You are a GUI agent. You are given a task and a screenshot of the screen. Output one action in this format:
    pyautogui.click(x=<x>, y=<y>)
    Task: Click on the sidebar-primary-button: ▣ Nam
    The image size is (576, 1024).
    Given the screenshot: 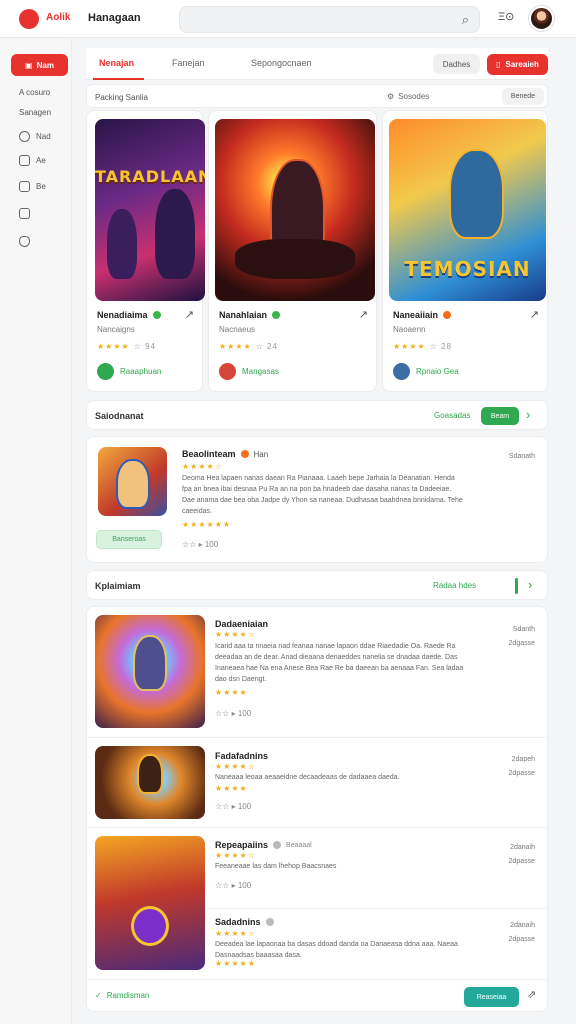 What is the action you would take?
    pyautogui.click(x=39, y=65)
    